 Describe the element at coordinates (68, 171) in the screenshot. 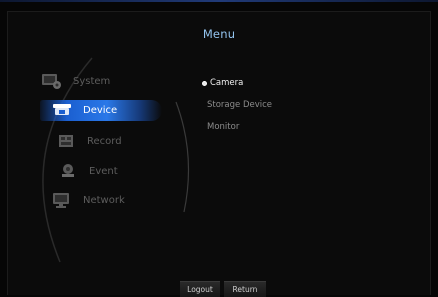

I see `event-icon` at that location.